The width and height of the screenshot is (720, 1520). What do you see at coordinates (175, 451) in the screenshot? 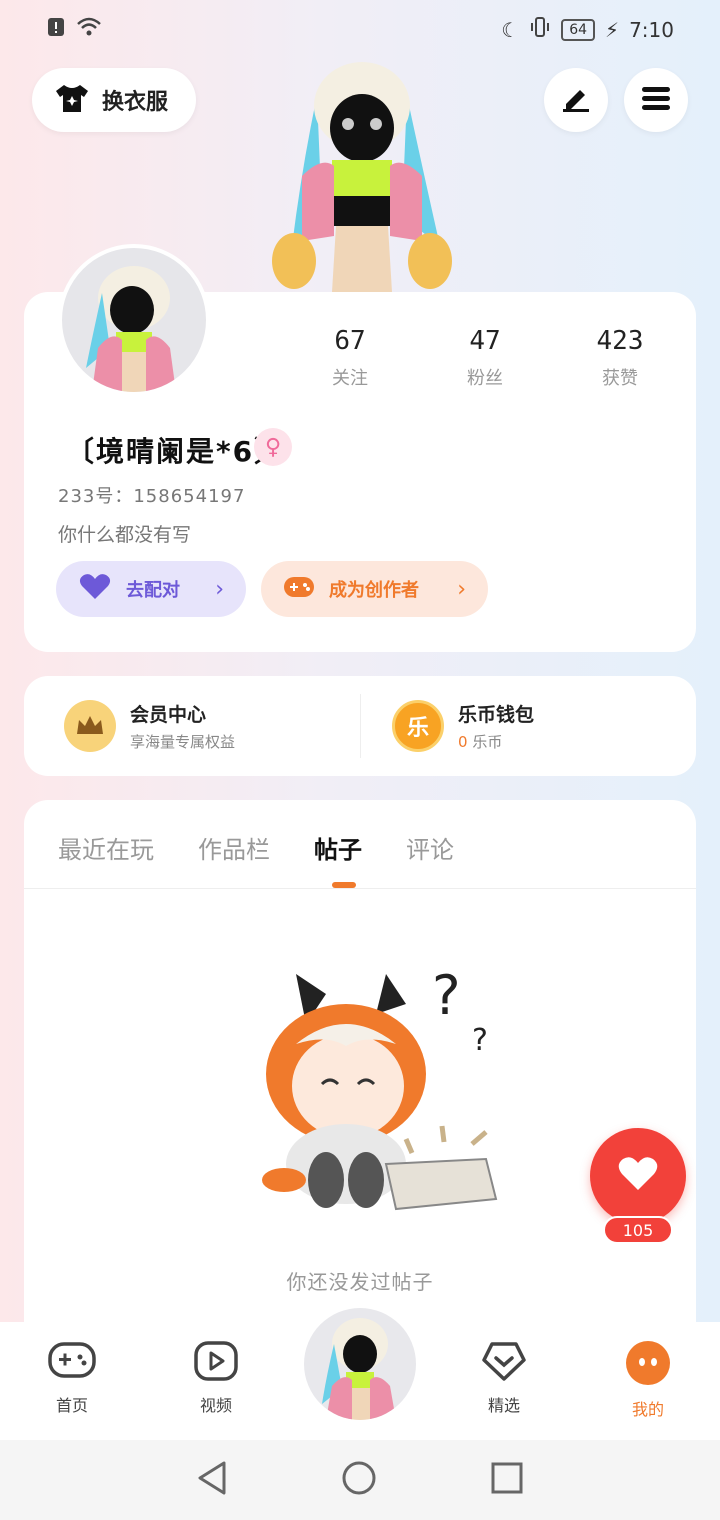
I see `nickname: 〔境晴阑是*6〕` at bounding box center [175, 451].